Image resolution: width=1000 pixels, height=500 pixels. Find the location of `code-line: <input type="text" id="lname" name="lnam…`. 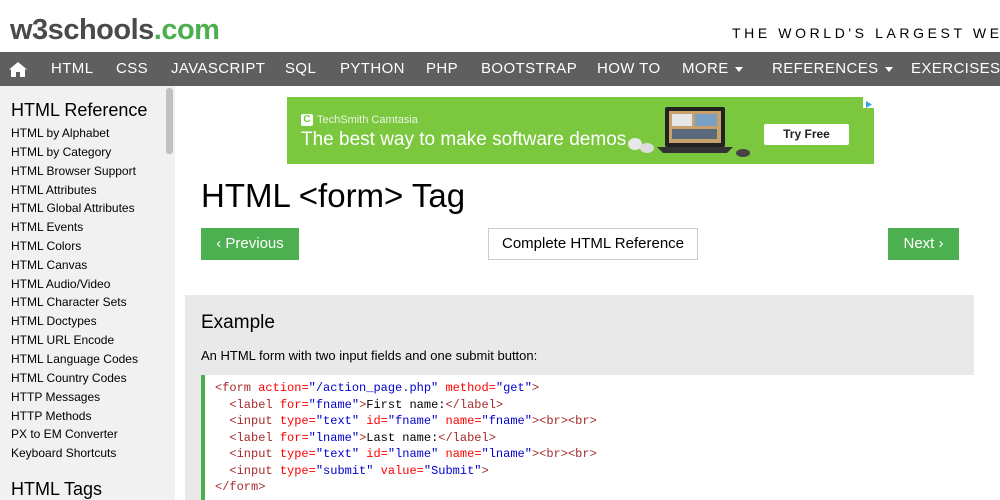

code-line: <input type="text" id="lname" name="lnam… is located at coordinates (413, 454).